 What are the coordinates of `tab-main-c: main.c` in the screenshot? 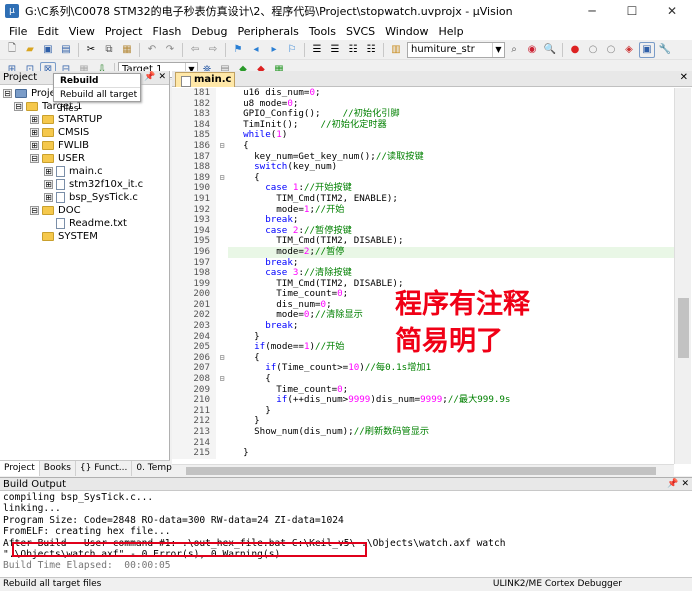 It's located at (205, 79).